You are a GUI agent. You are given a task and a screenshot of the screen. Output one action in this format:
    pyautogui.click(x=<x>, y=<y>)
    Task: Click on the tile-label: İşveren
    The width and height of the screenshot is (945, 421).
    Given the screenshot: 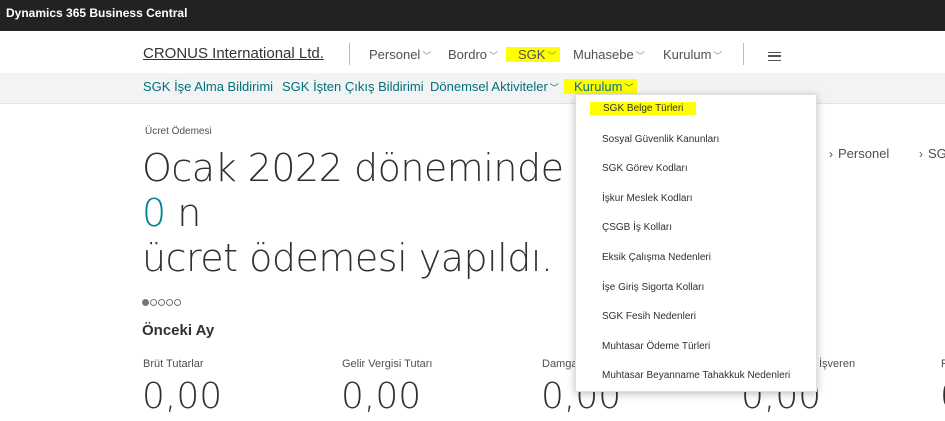 What is the action you would take?
    pyautogui.click(x=837, y=364)
    